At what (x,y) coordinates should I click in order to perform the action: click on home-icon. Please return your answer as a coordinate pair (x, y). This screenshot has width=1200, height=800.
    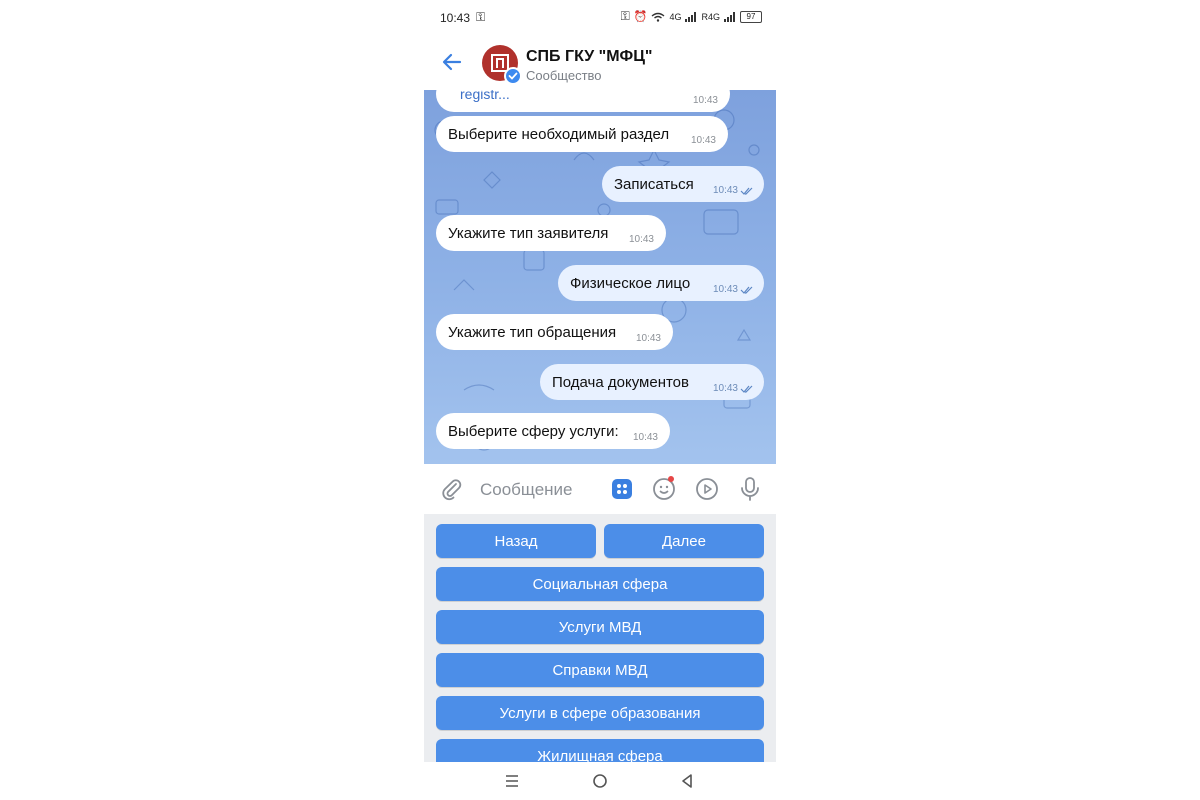
    Looking at the image, I should click on (600, 781).